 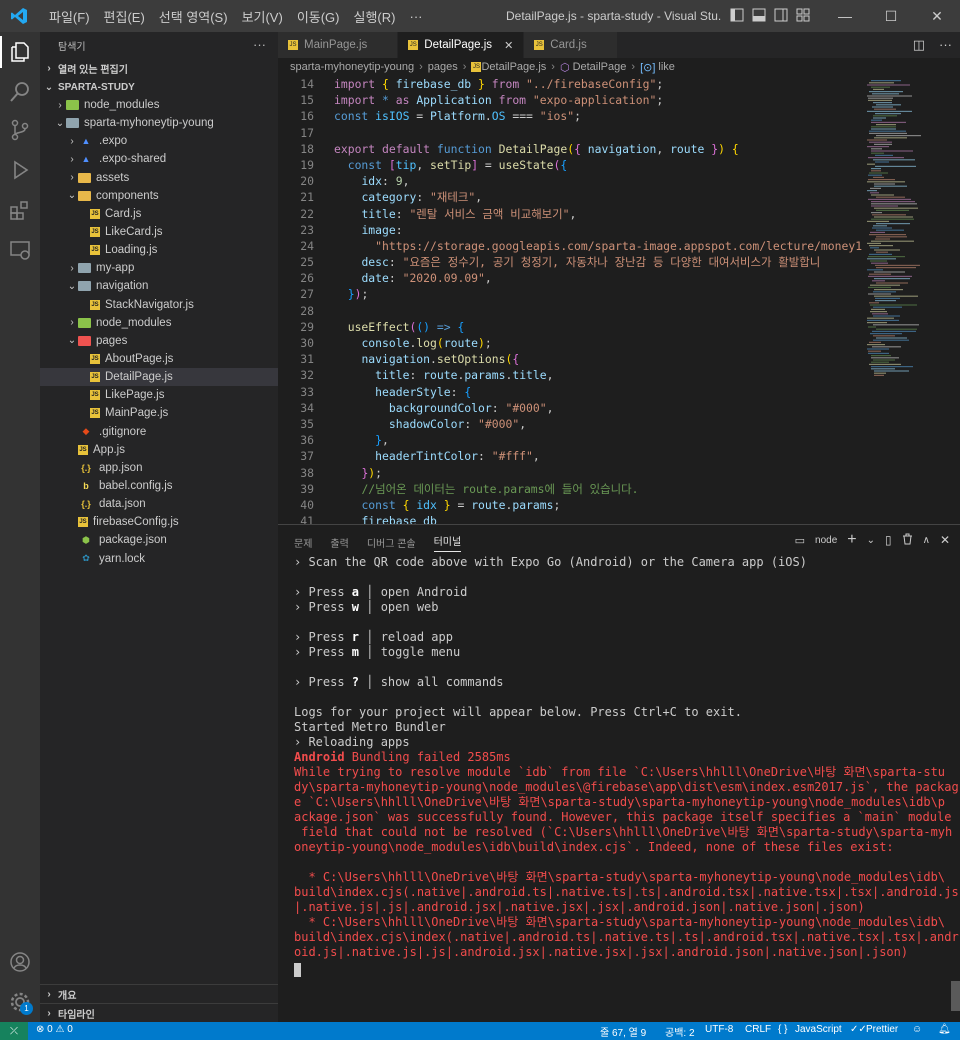 I want to click on tree-file: JS Loading.js, so click(x=159, y=250).